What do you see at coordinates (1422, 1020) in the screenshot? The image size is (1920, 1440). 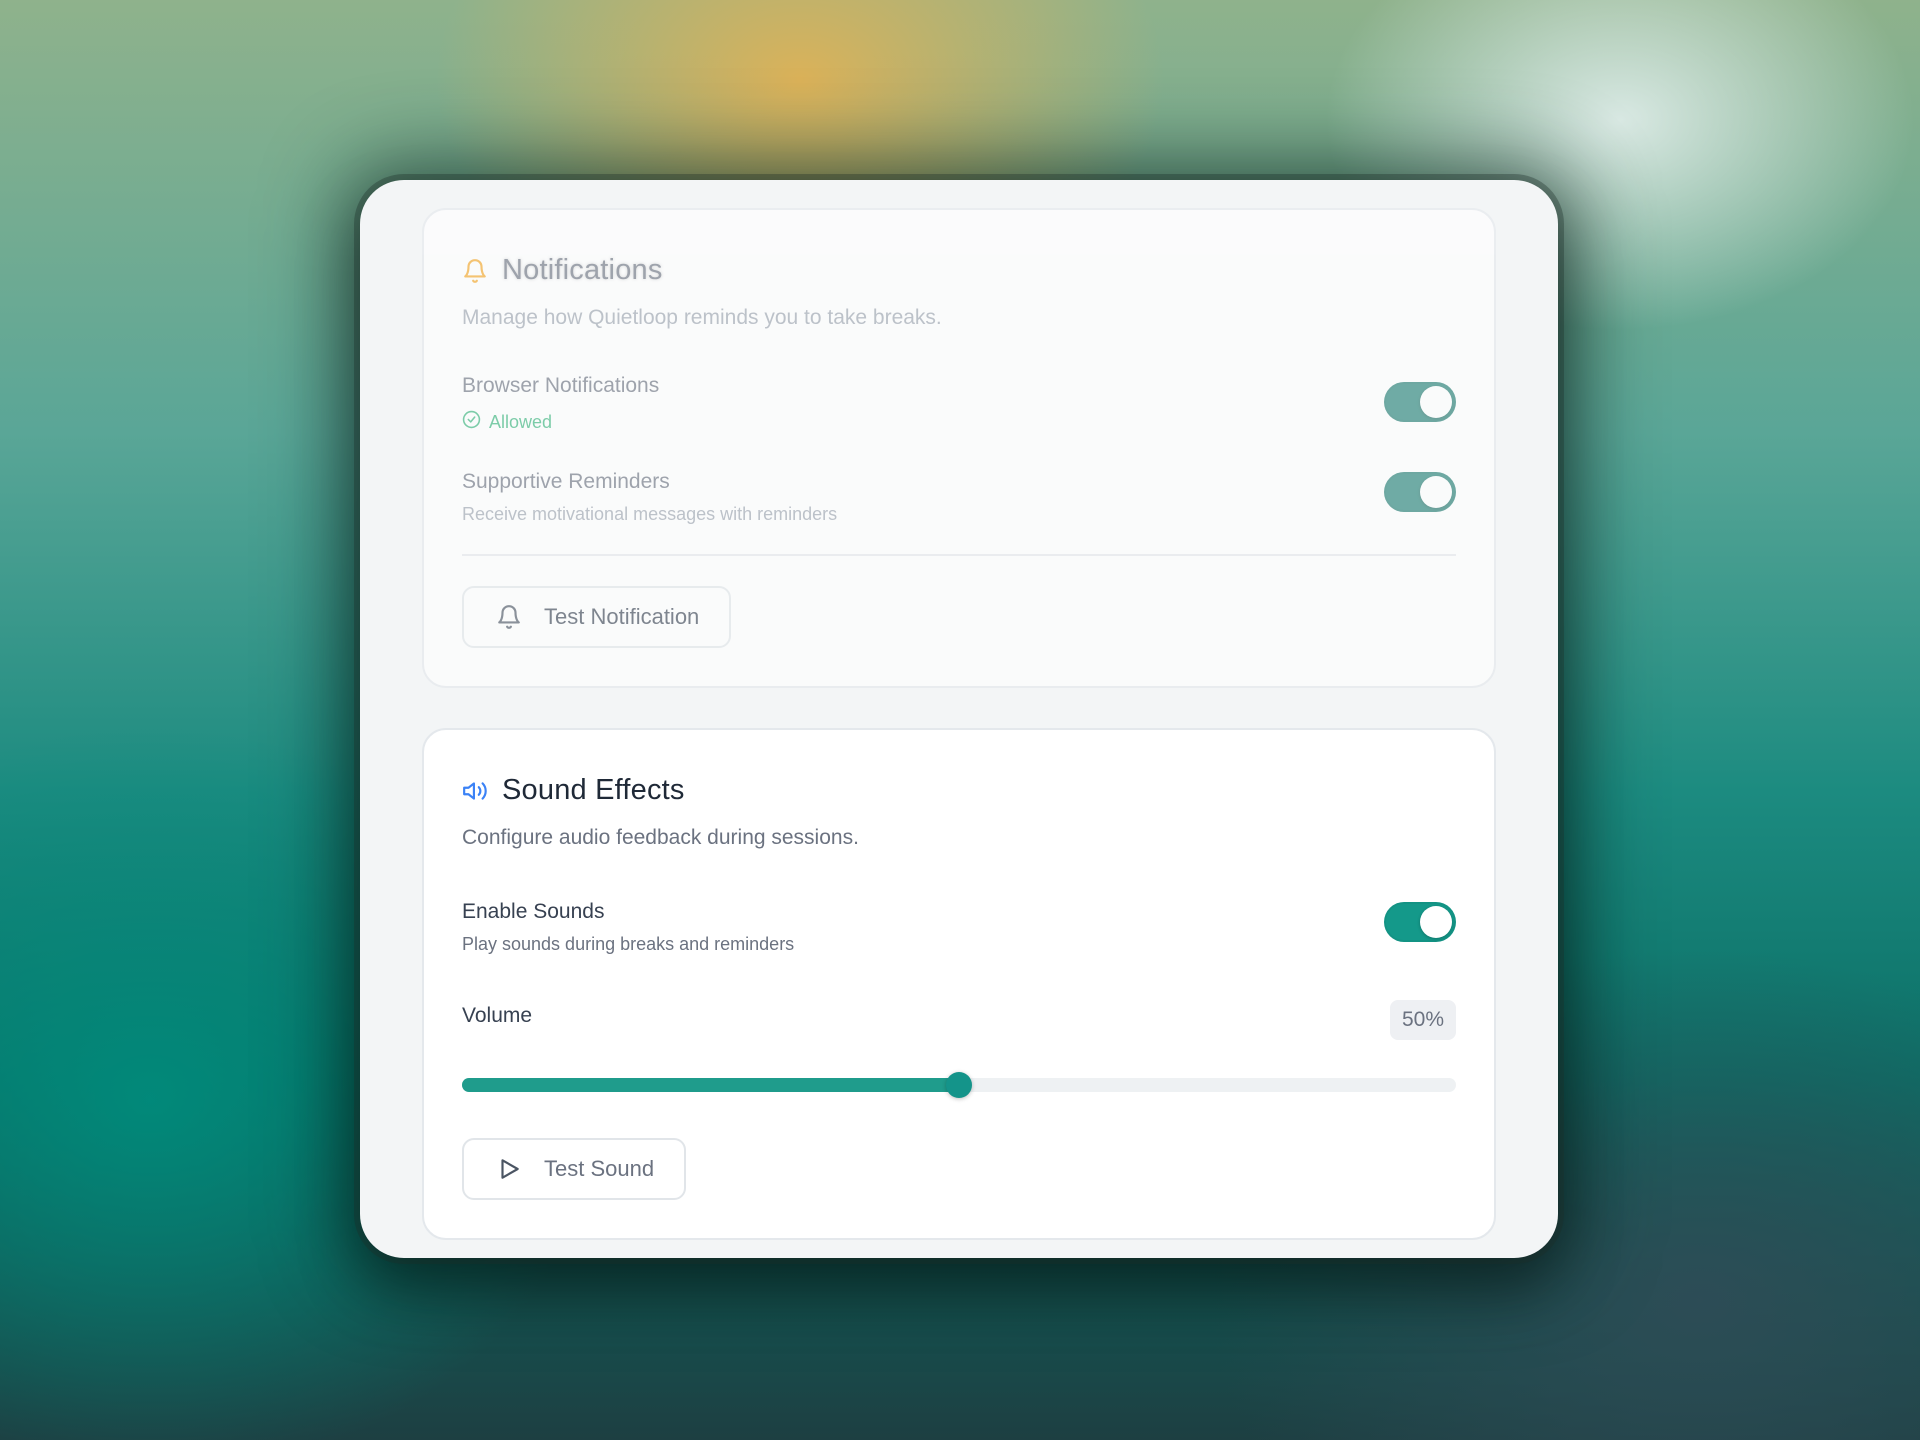 I see `volume-value-badge: 50%` at bounding box center [1422, 1020].